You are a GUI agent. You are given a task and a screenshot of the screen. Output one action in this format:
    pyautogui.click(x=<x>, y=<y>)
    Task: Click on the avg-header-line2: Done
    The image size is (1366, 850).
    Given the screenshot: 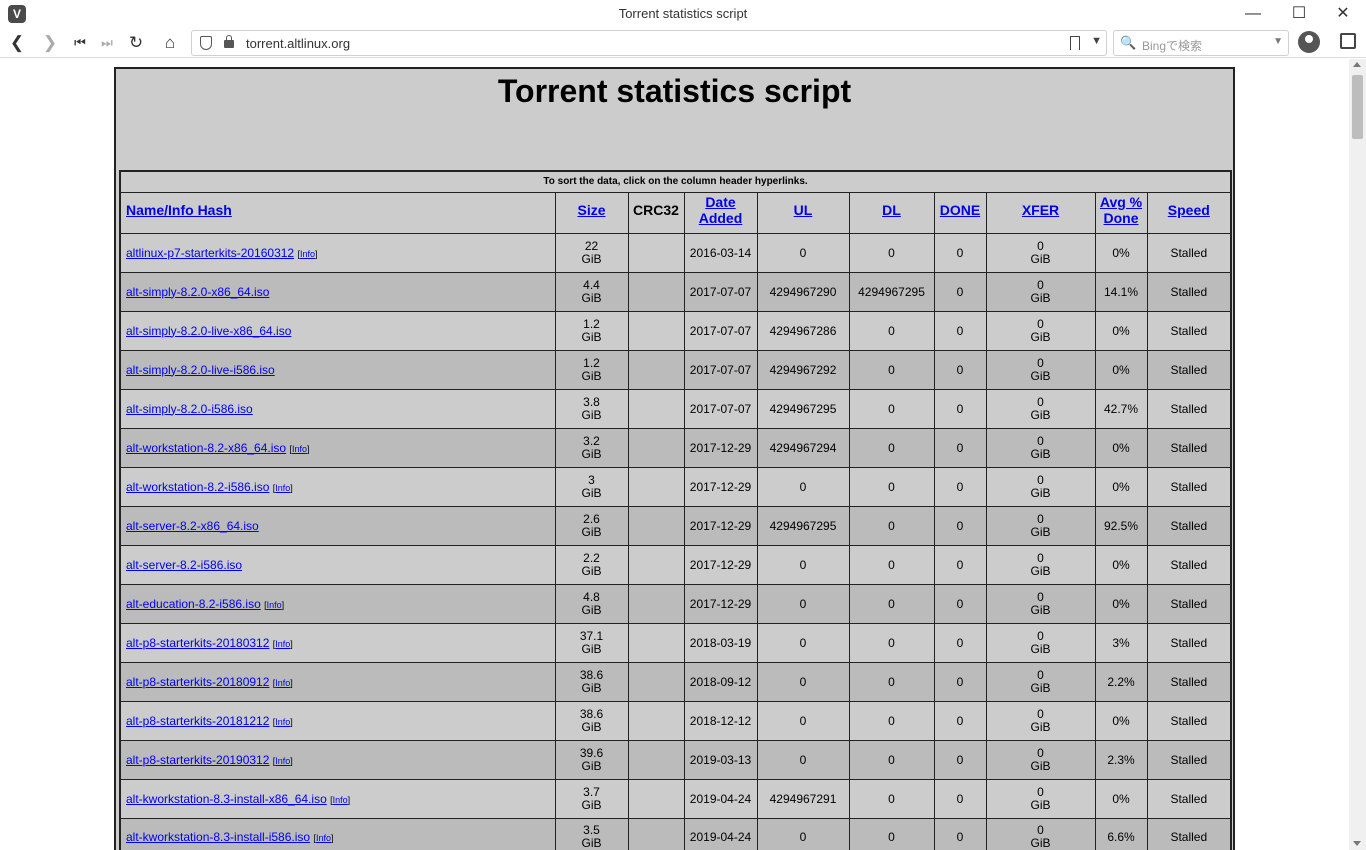 What is the action you would take?
    pyautogui.click(x=1121, y=218)
    